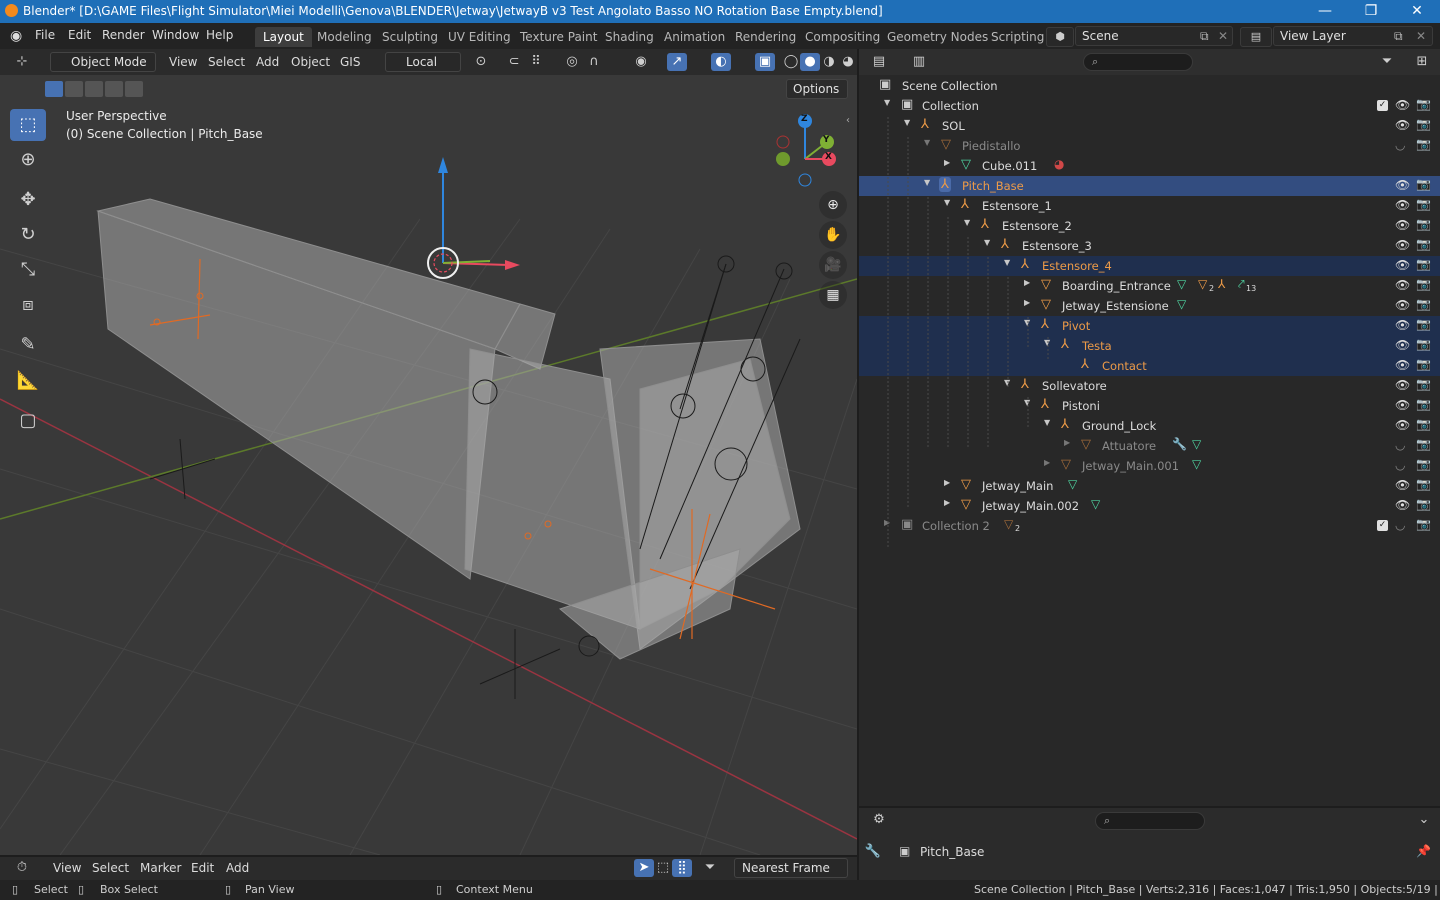 The height and width of the screenshot is (900, 1440). I want to click on viewport-menu-add: Add, so click(267, 62).